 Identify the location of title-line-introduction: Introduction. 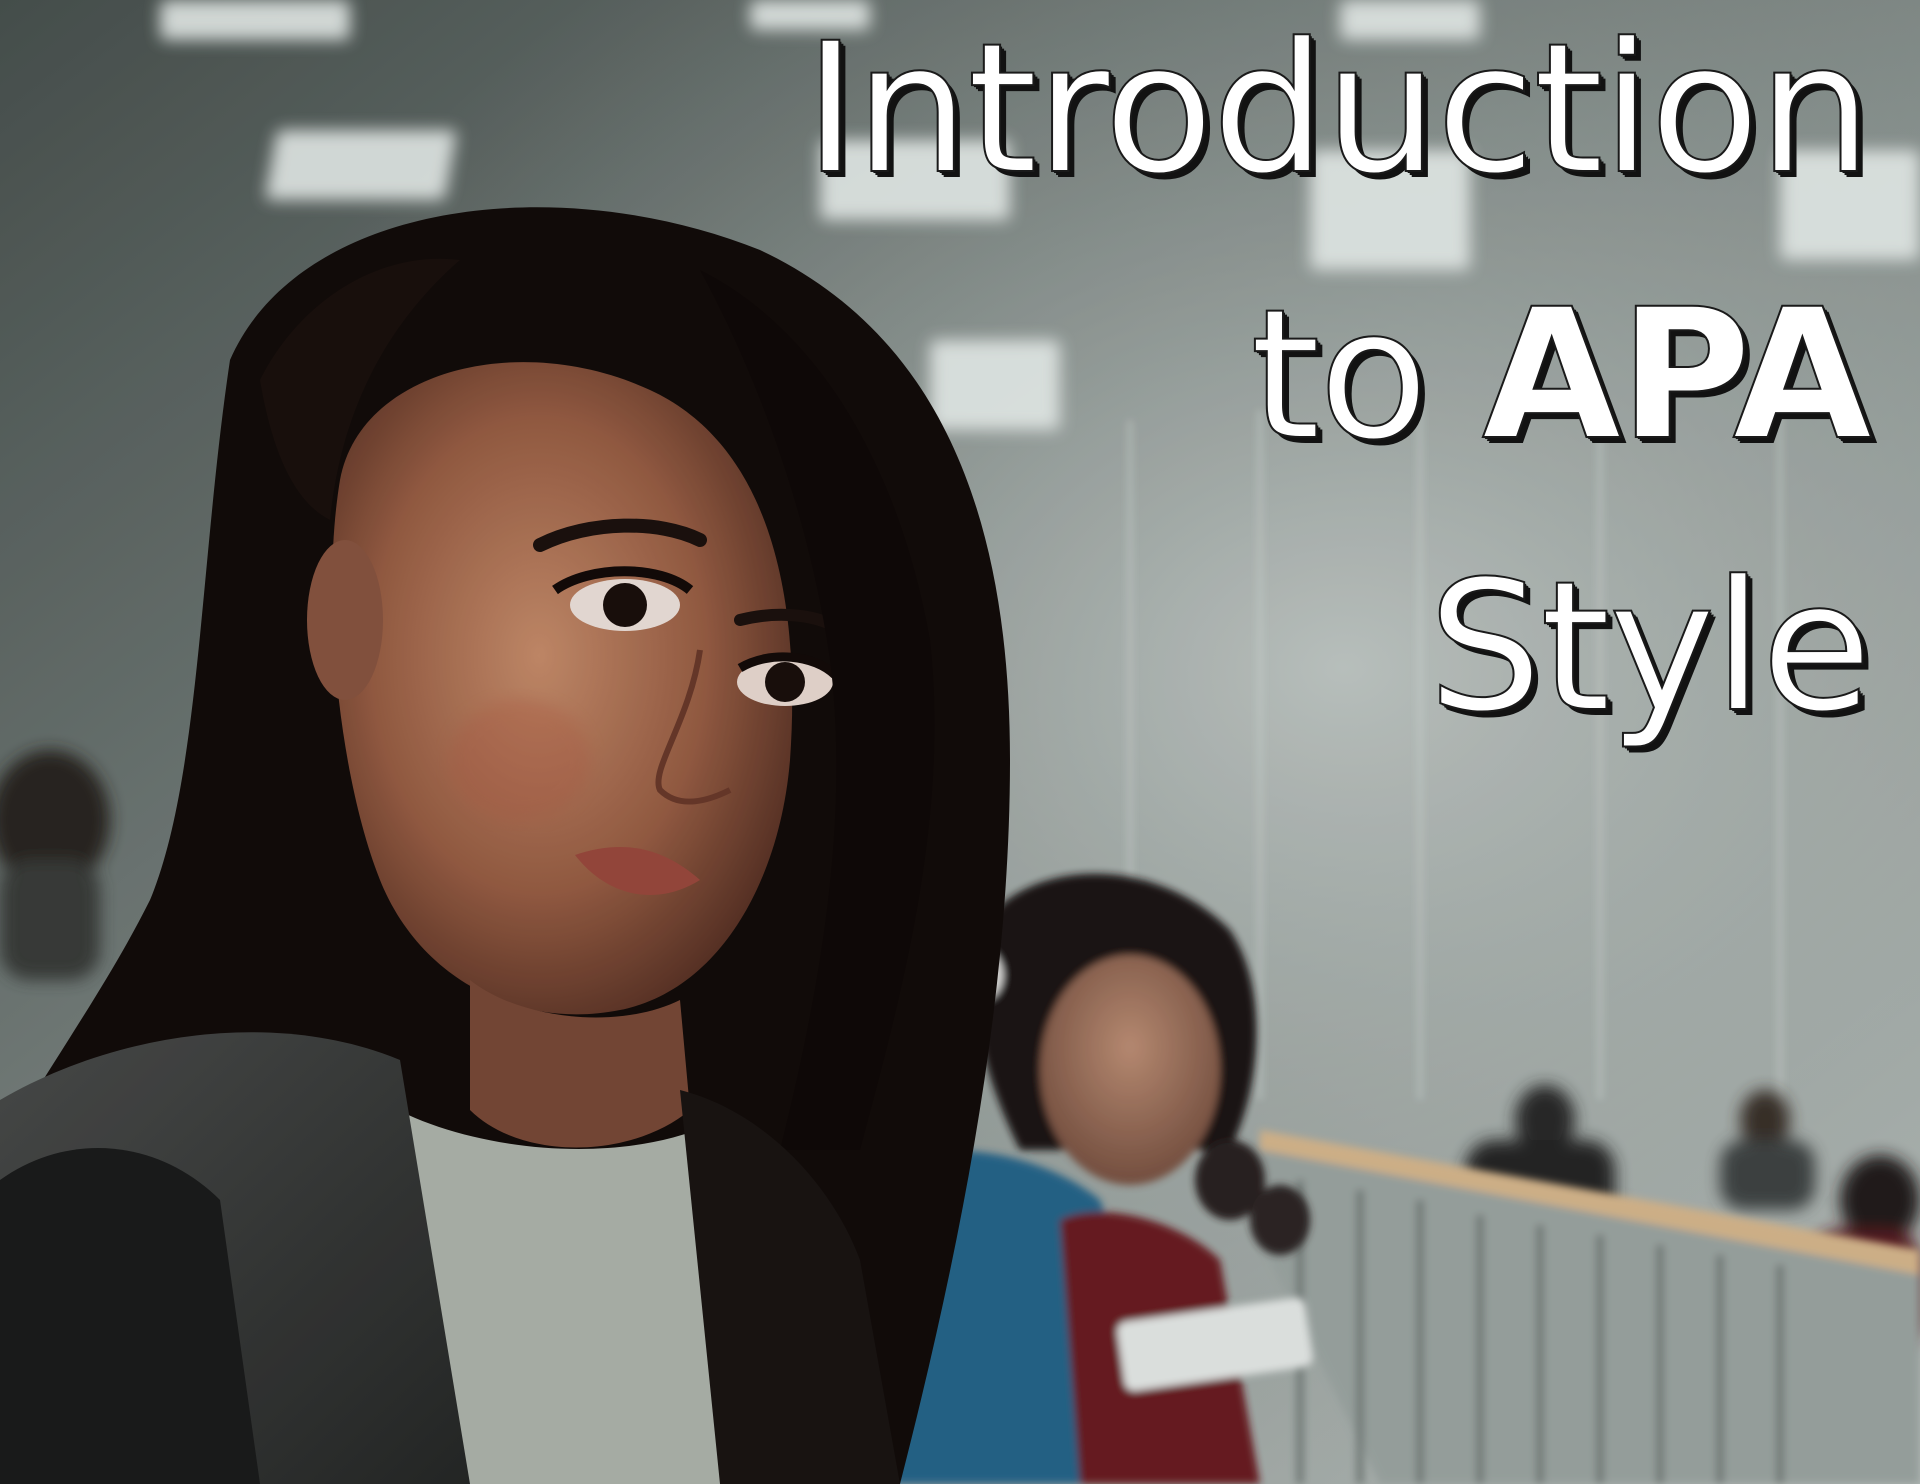
(1338, 109).